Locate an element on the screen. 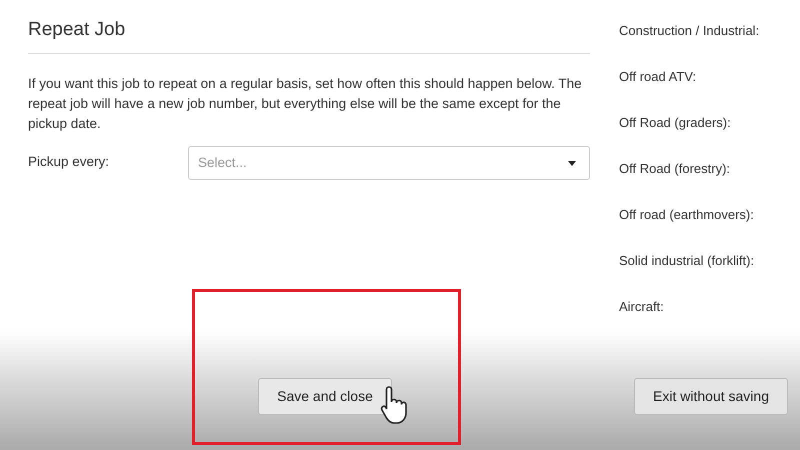  category-label: Solid industrial (forklift): is located at coordinates (687, 260).